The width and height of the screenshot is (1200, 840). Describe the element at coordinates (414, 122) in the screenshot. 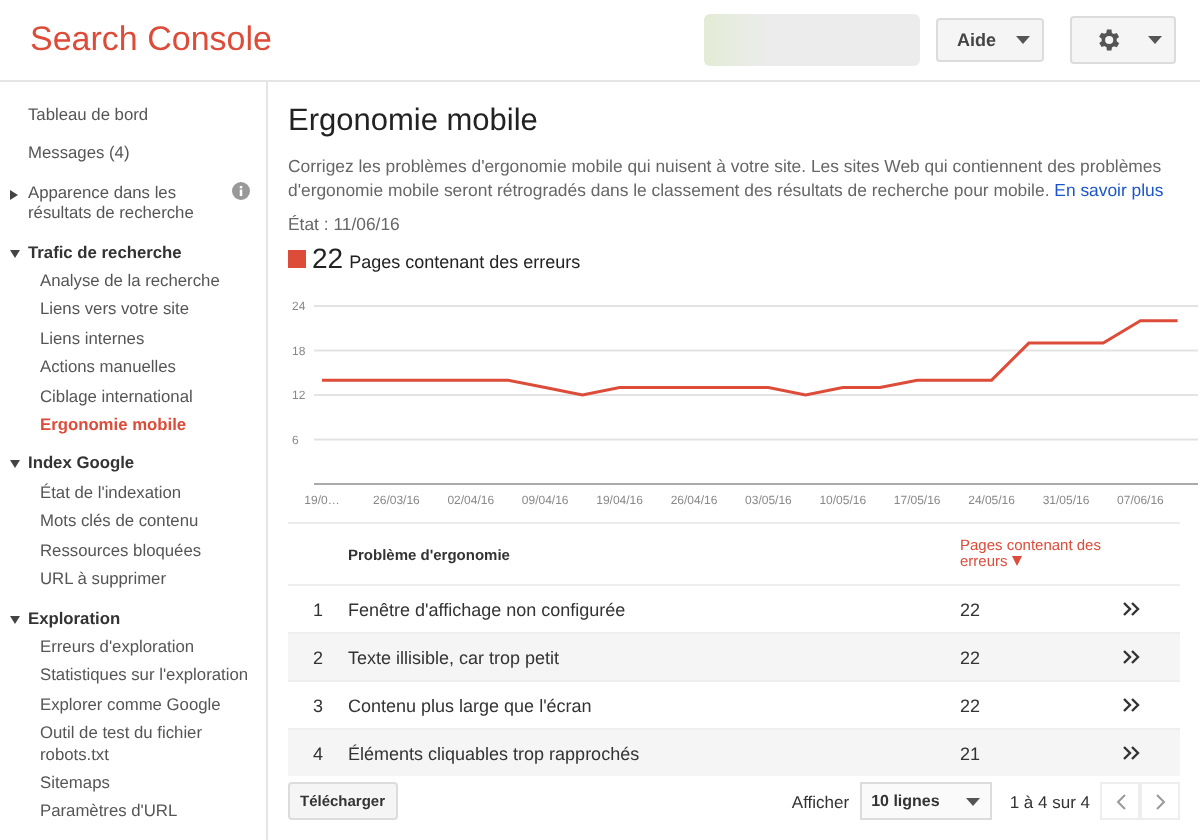

I see `page-title: Ergonomie mobile` at that location.